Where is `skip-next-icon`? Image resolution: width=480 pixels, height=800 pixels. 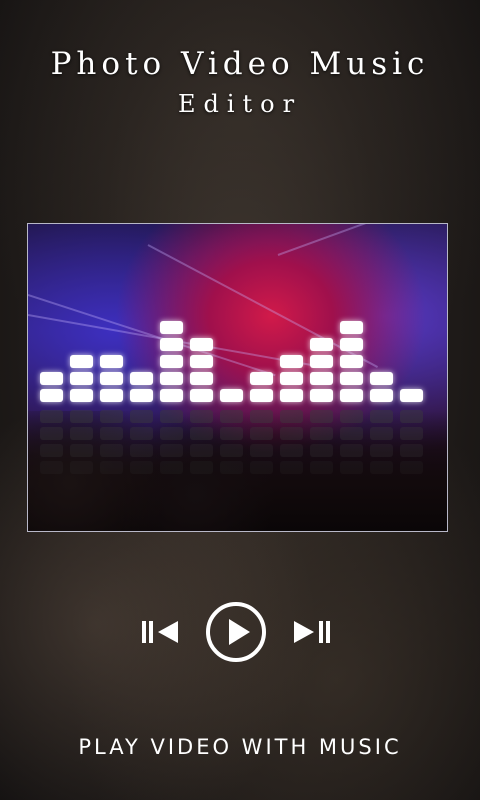
skip-next-icon is located at coordinates (312, 632).